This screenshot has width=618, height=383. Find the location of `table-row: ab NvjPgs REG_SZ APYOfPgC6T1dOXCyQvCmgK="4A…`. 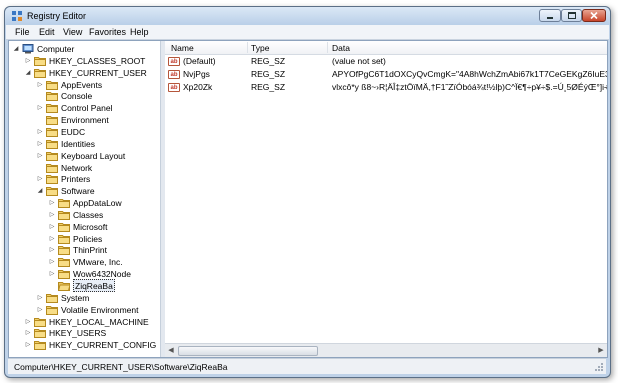

table-row: ab NvjPgs REG_SZ APYOfPgC6T1dOXCyQvCmgK="4A… is located at coordinates (386, 74).